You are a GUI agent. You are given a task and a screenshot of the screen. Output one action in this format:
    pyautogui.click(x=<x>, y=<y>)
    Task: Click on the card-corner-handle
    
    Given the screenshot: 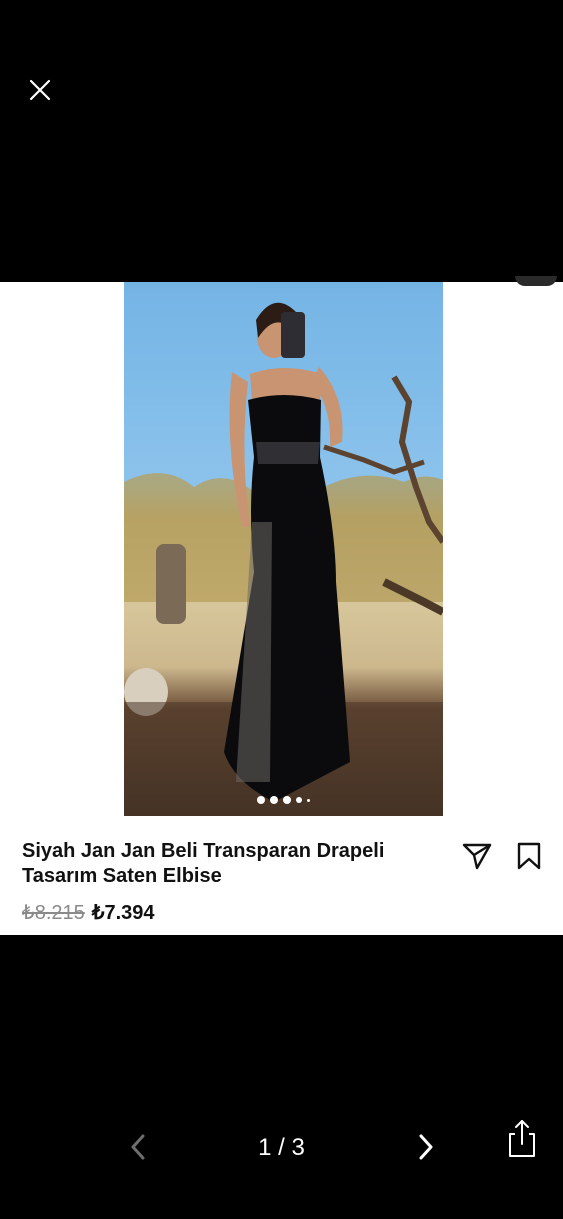 What is the action you would take?
    pyautogui.click(x=536, y=281)
    